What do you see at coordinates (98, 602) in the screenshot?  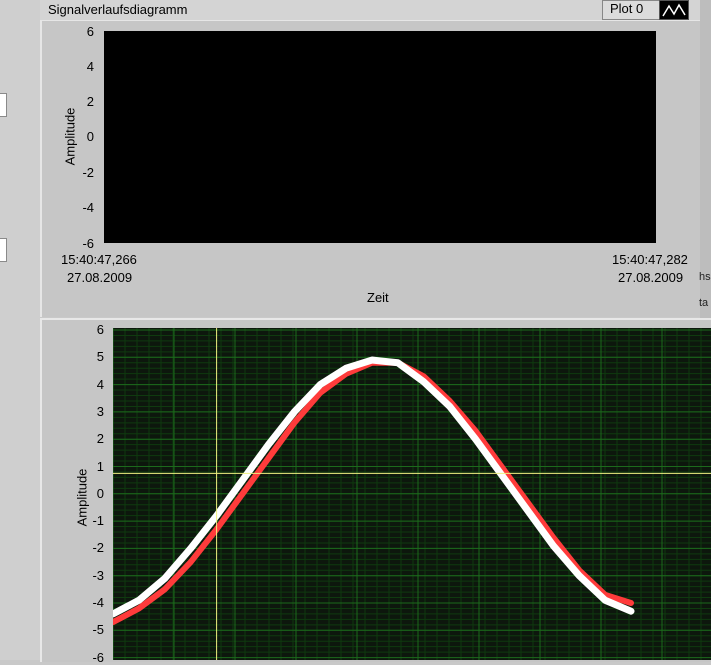 I see `lower-y-tick: -4` at bounding box center [98, 602].